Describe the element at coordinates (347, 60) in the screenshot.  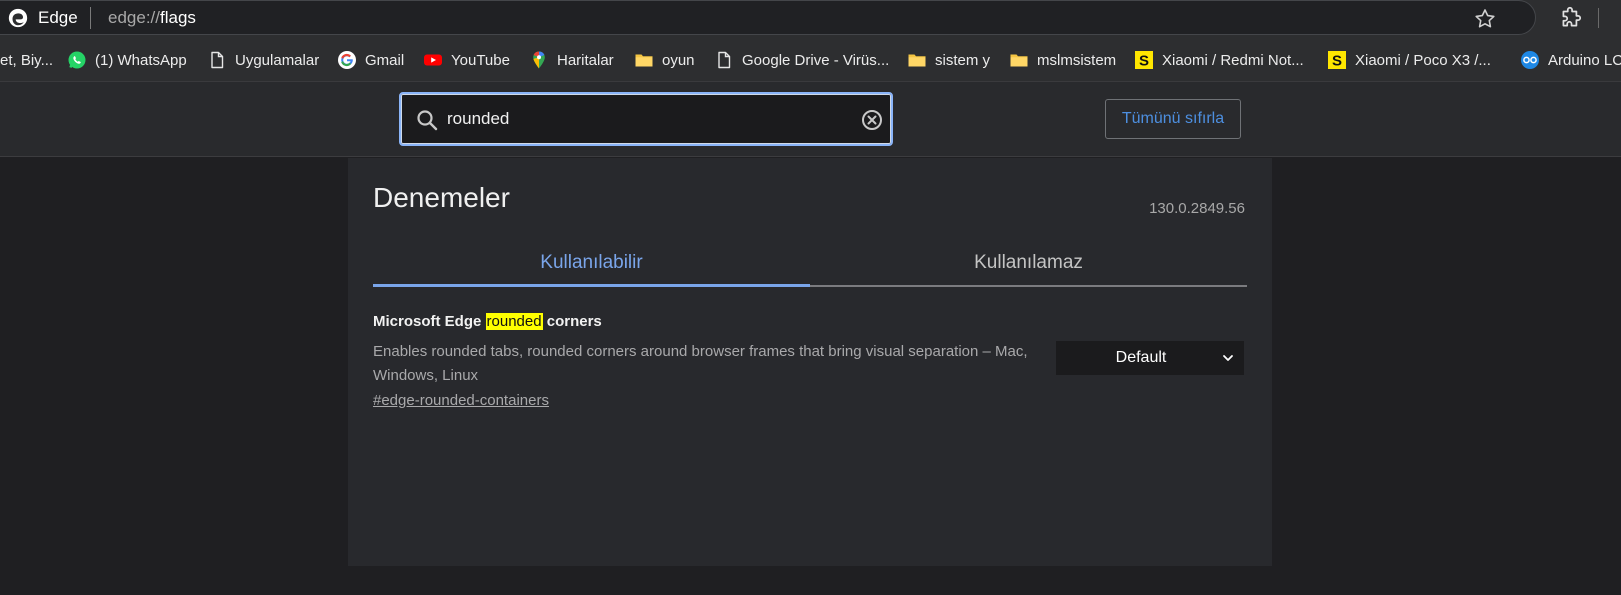
I see `google-icon` at that location.